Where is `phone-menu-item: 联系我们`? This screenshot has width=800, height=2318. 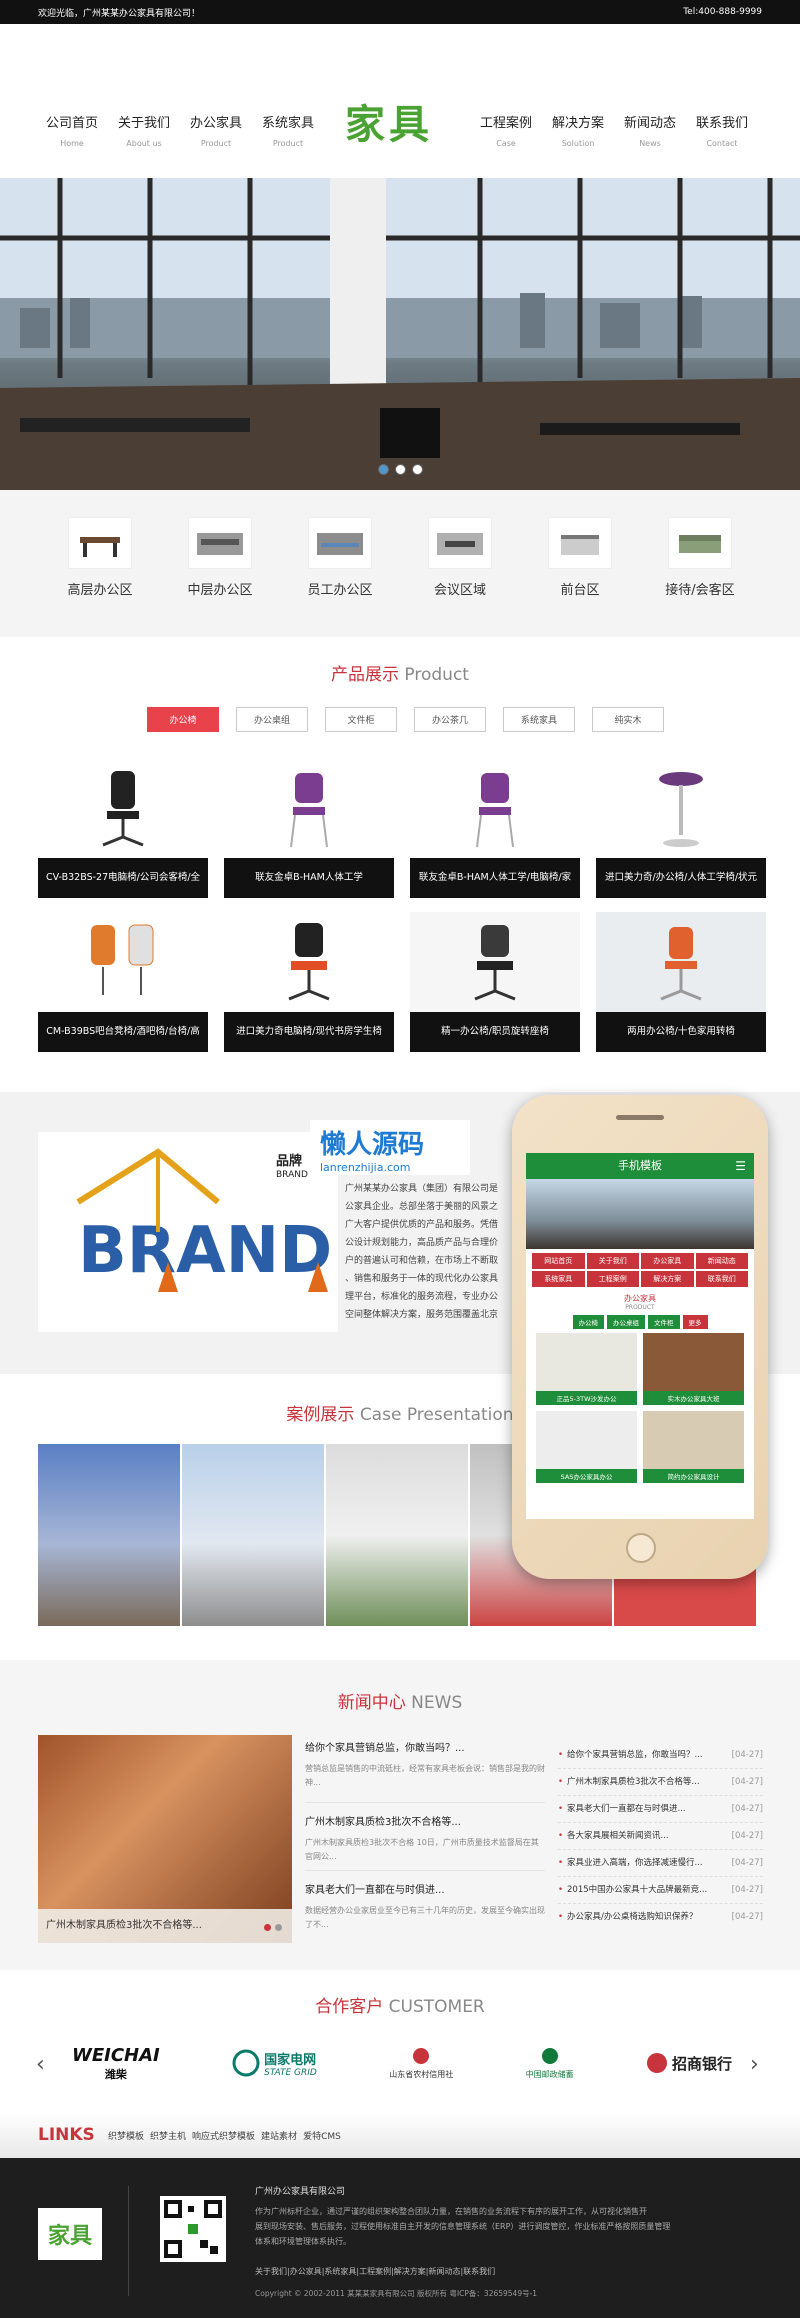
phone-menu-item: 联系我们 is located at coordinates (721, 1279).